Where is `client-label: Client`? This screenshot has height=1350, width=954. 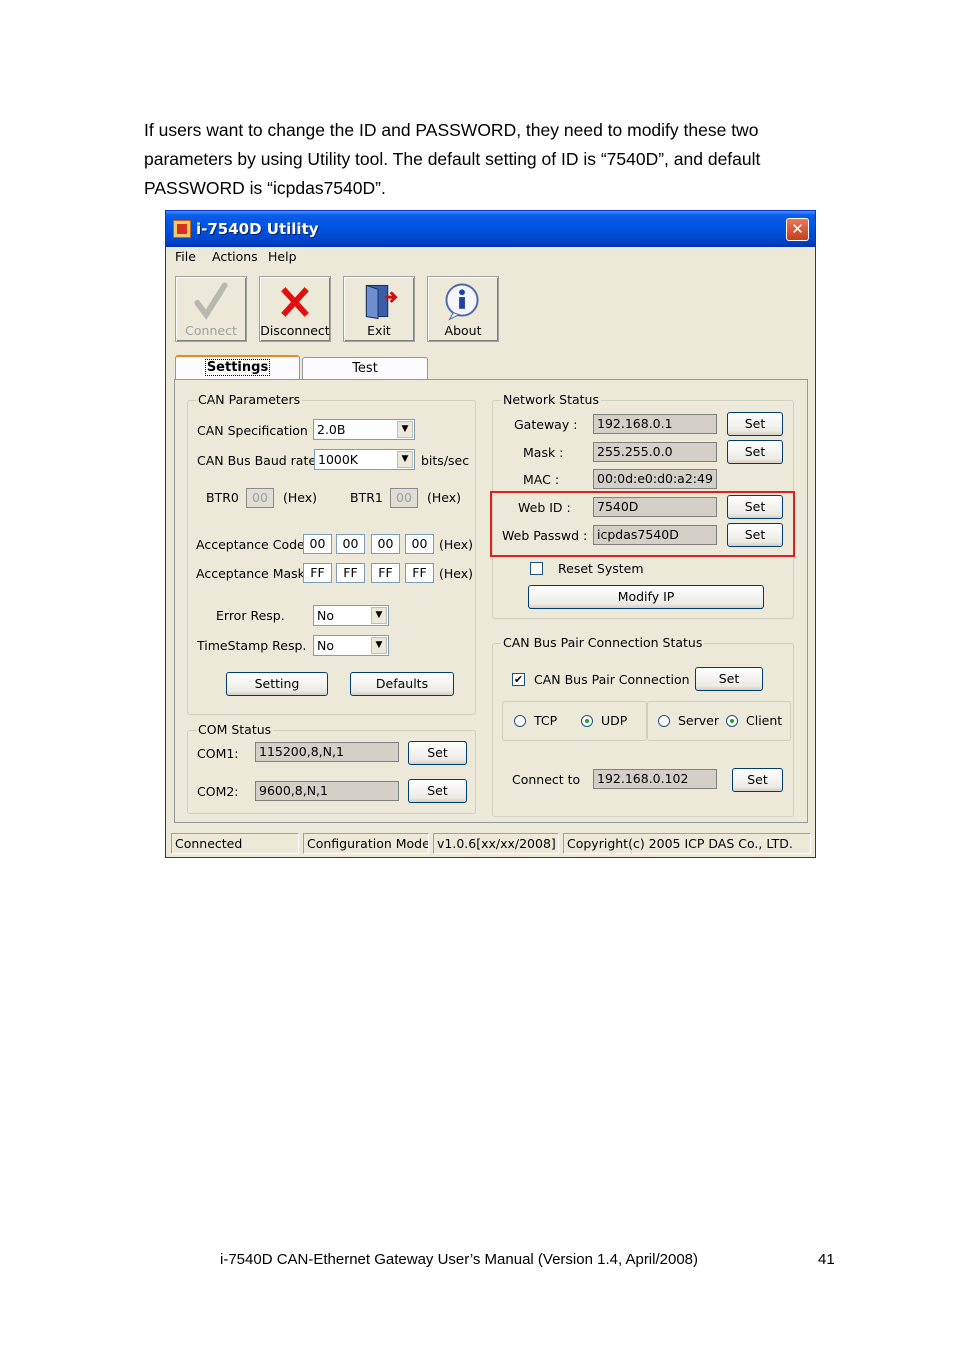
client-label: Client is located at coordinates (764, 720).